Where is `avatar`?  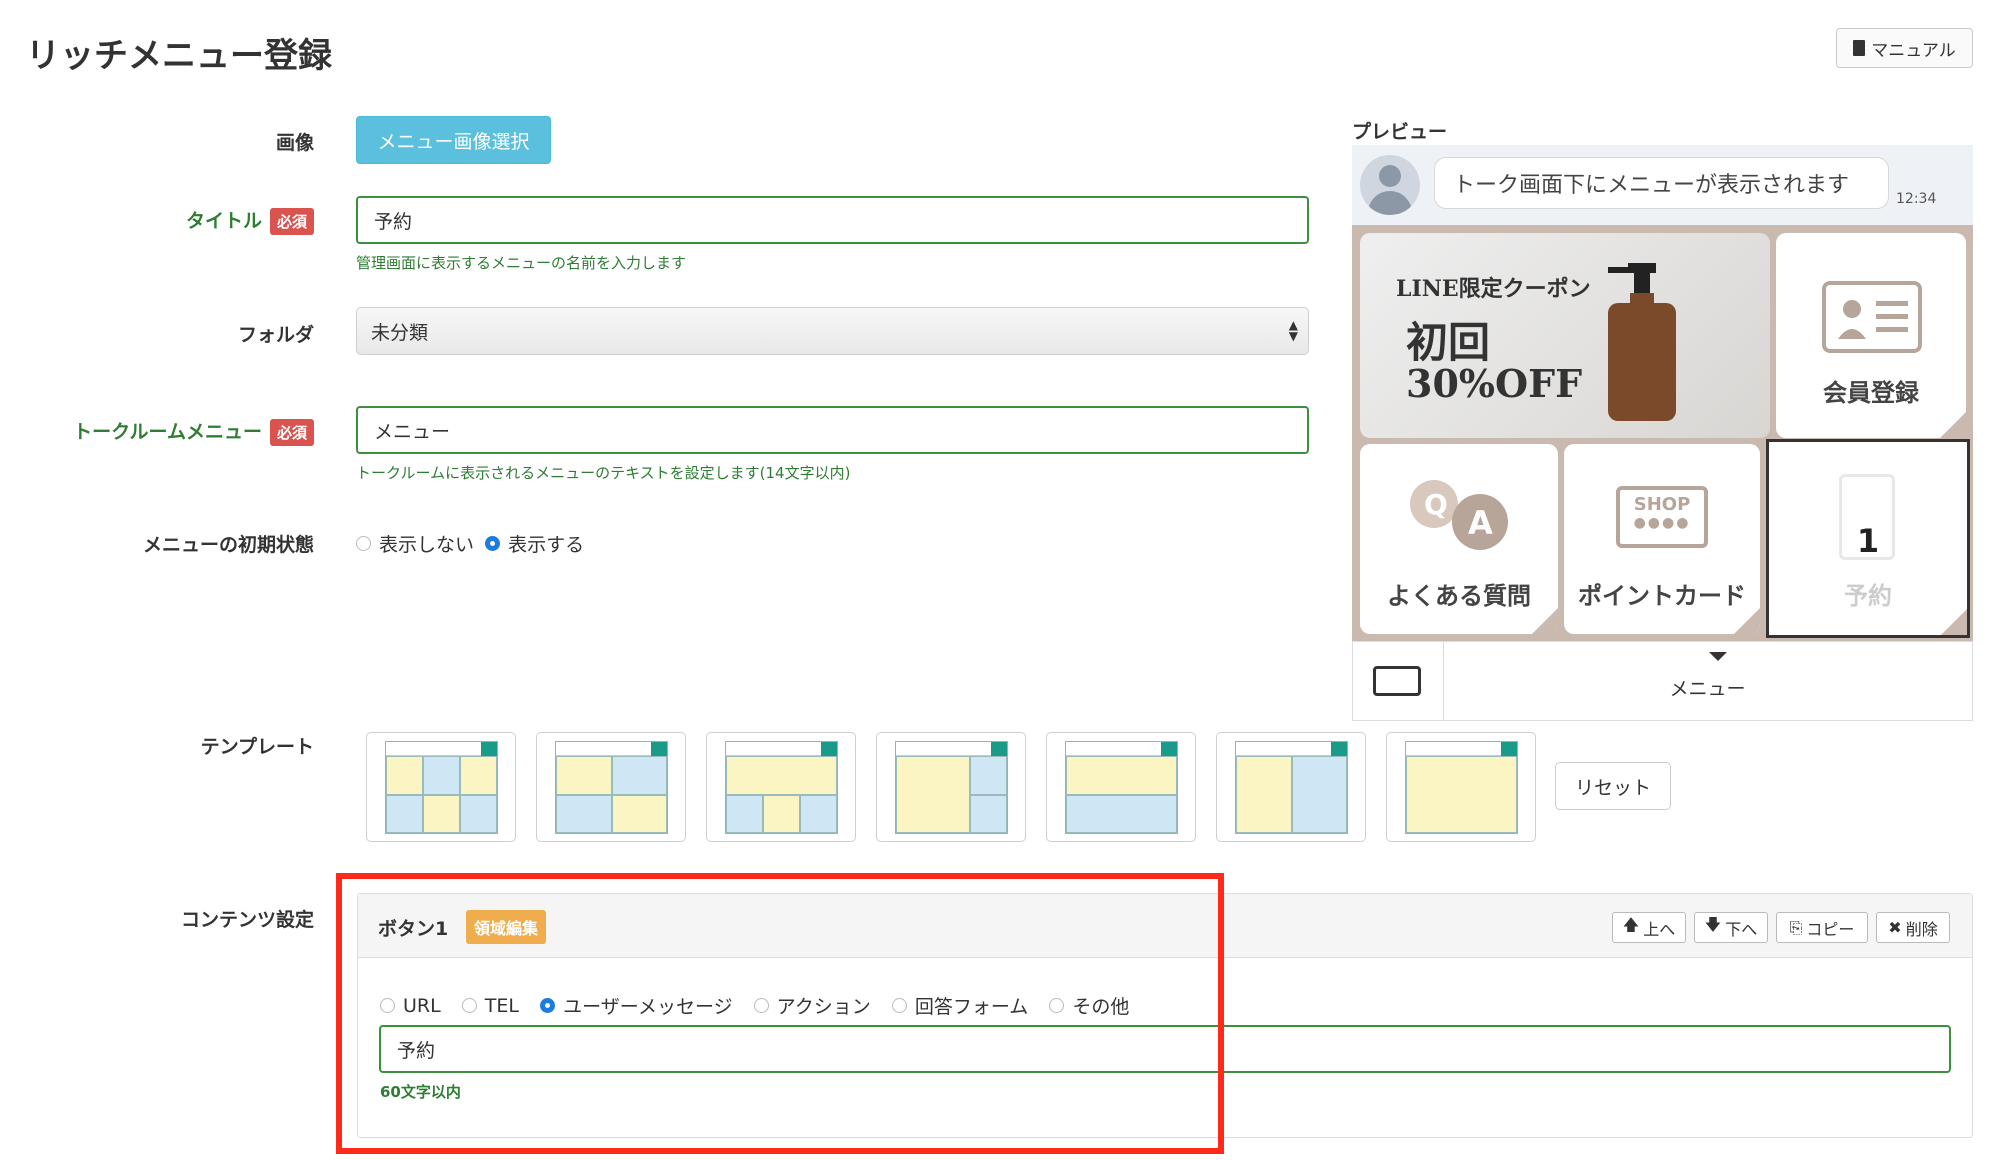 avatar is located at coordinates (1390, 185).